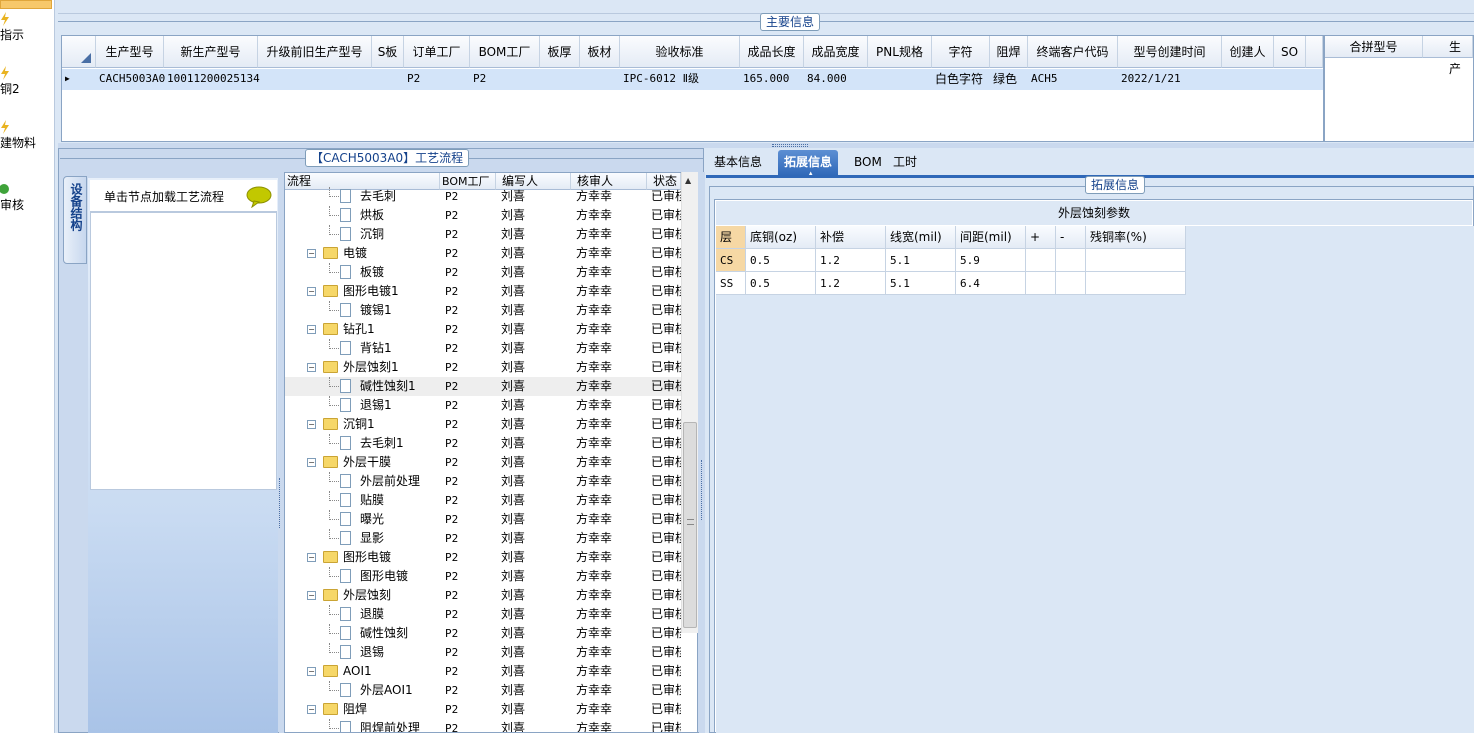 The width and height of the screenshot is (1474, 733). What do you see at coordinates (961, 52) in the screenshot?
I see `col-header: 字符` at bounding box center [961, 52].